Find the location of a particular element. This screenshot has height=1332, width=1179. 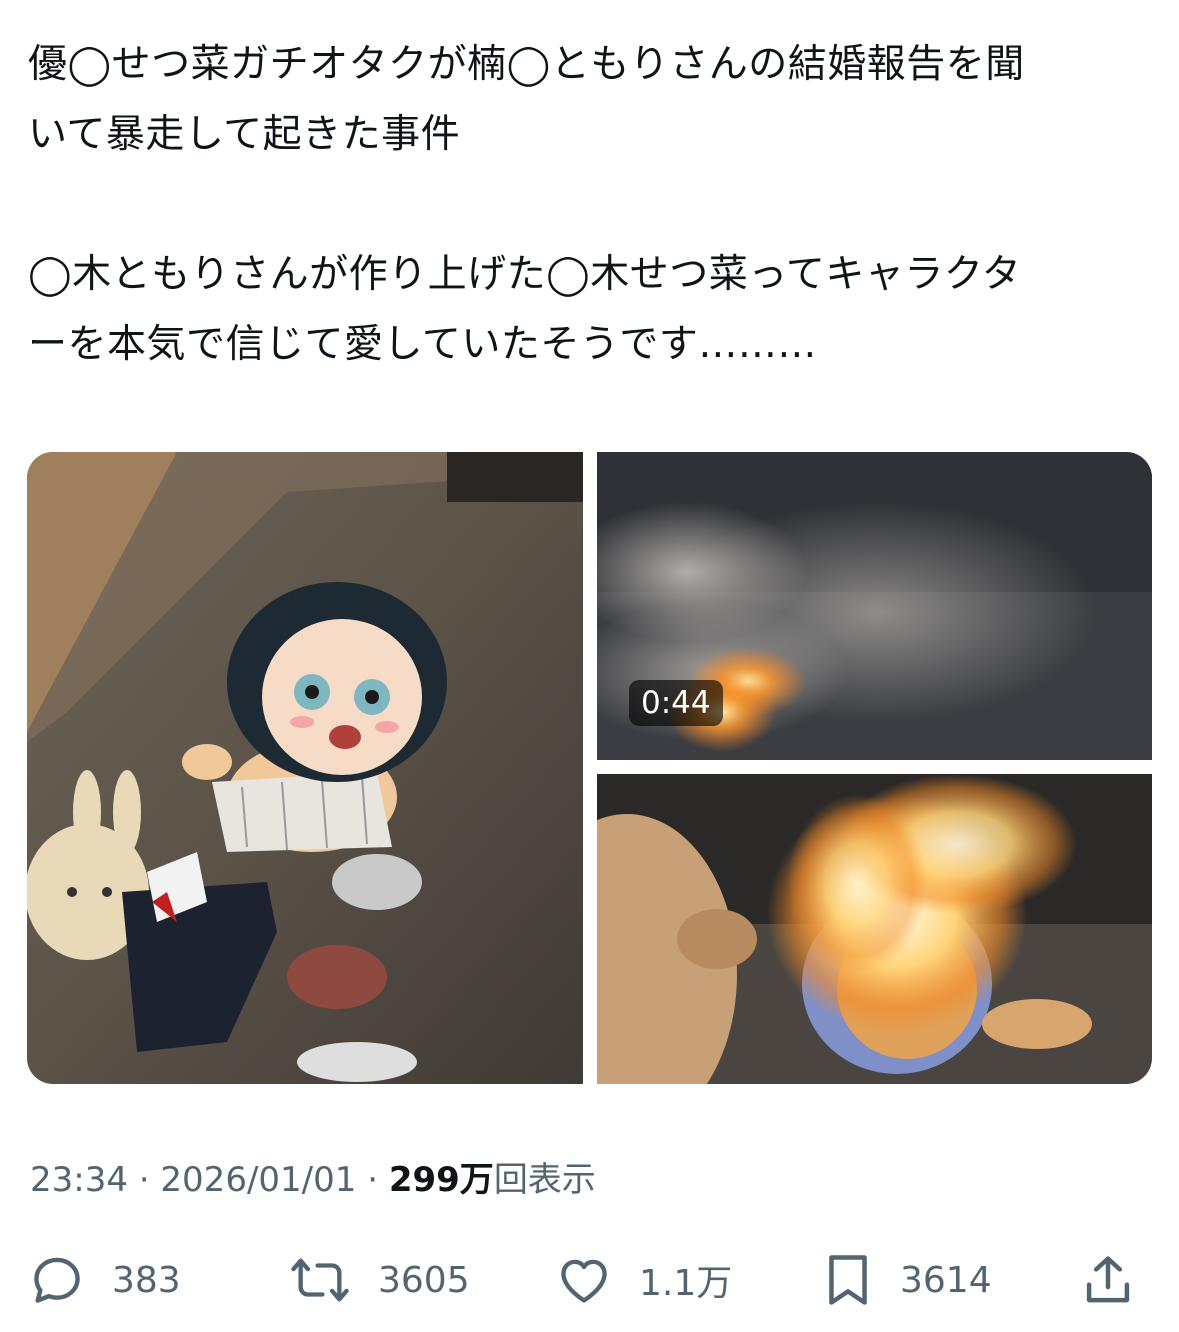

views-count: 299万 is located at coordinates (441, 1180).